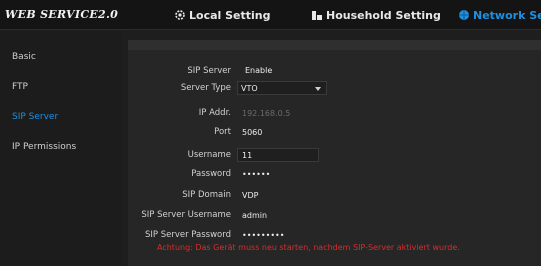 This screenshot has width=541, height=266. I want to click on sip-domain-label: SIP Domain, so click(206, 195).